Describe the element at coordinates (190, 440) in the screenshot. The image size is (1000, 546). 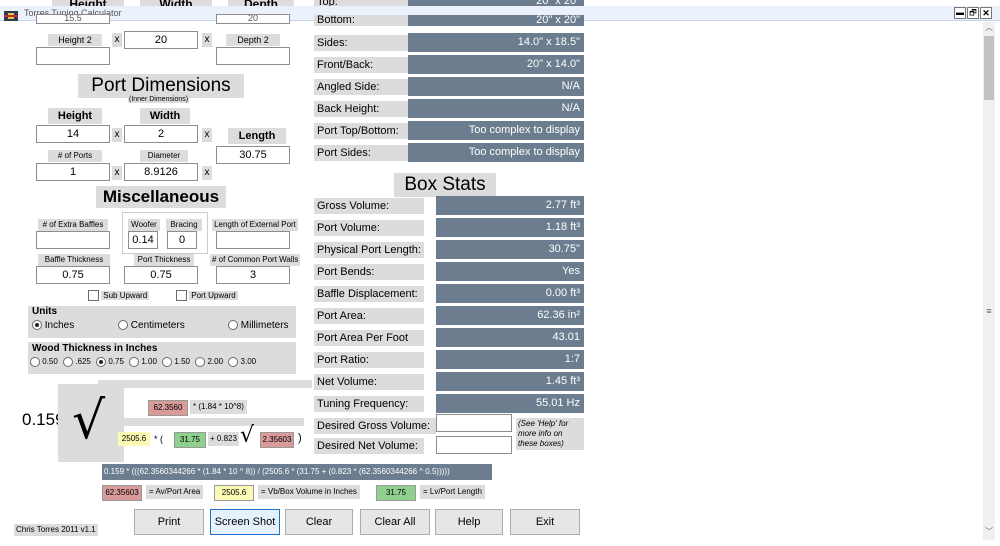
I see `formula-port-length: 31.75` at that location.